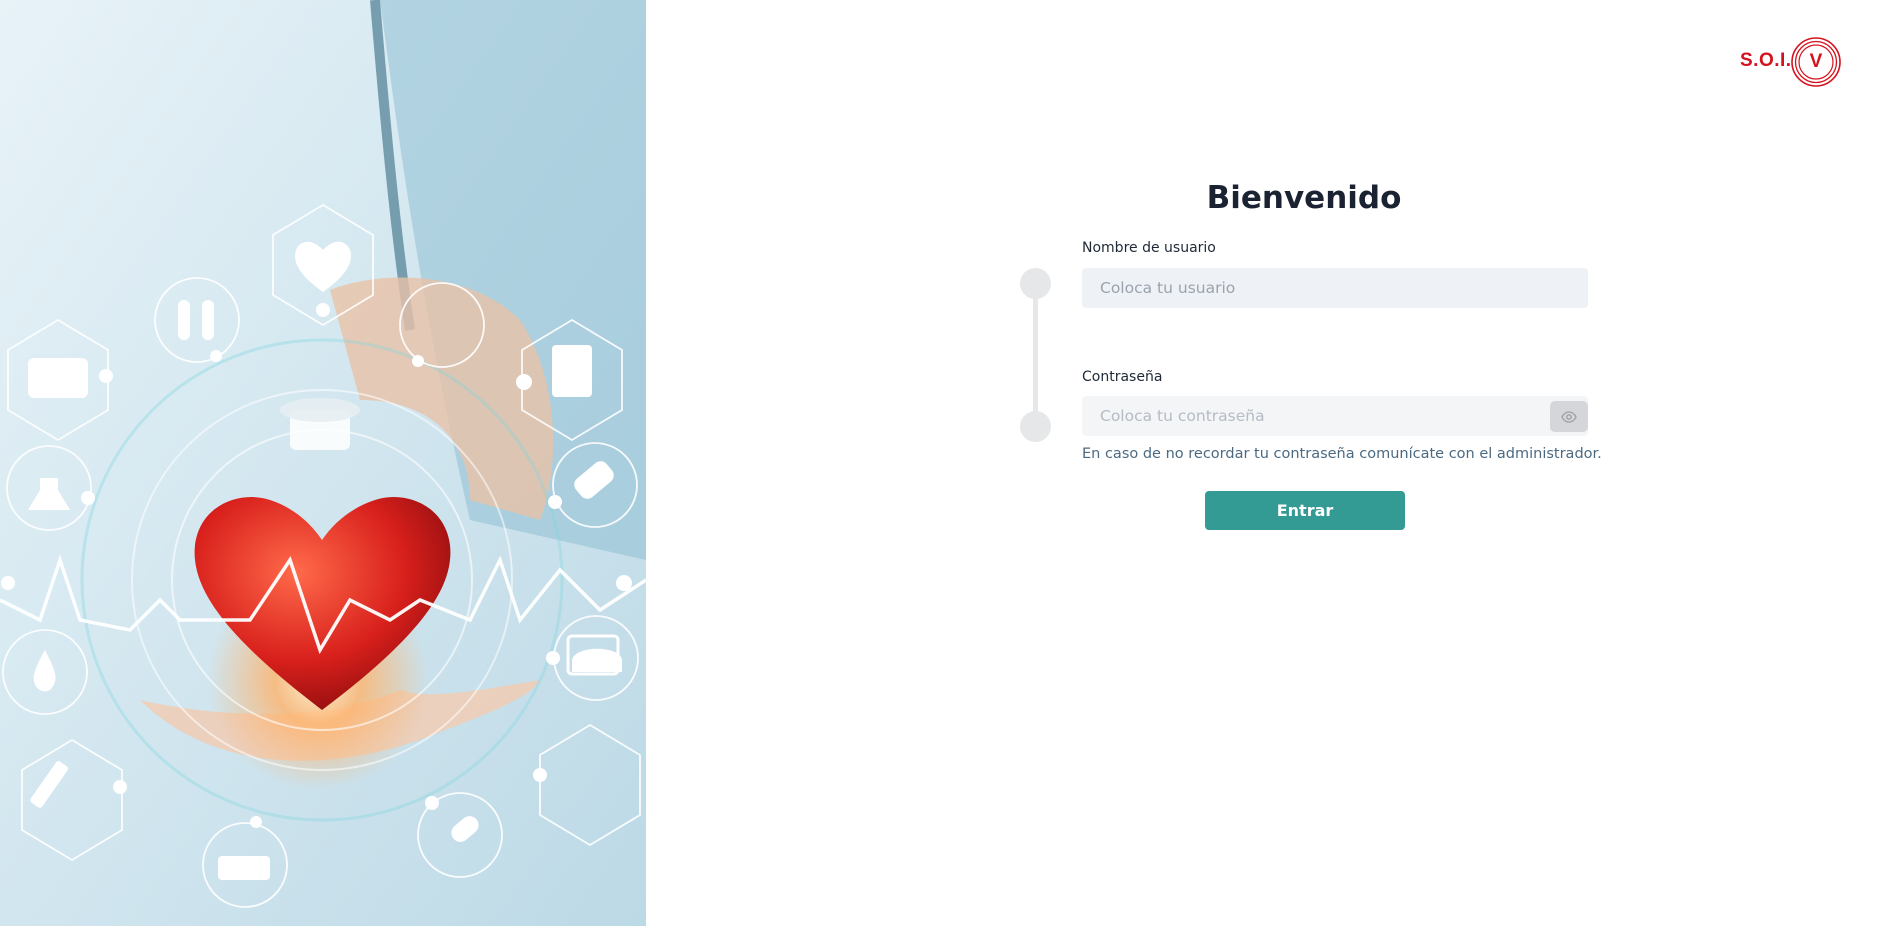 The image size is (1879, 926). Describe the element at coordinates (1335, 416) in the screenshot. I see `password-input` at that location.